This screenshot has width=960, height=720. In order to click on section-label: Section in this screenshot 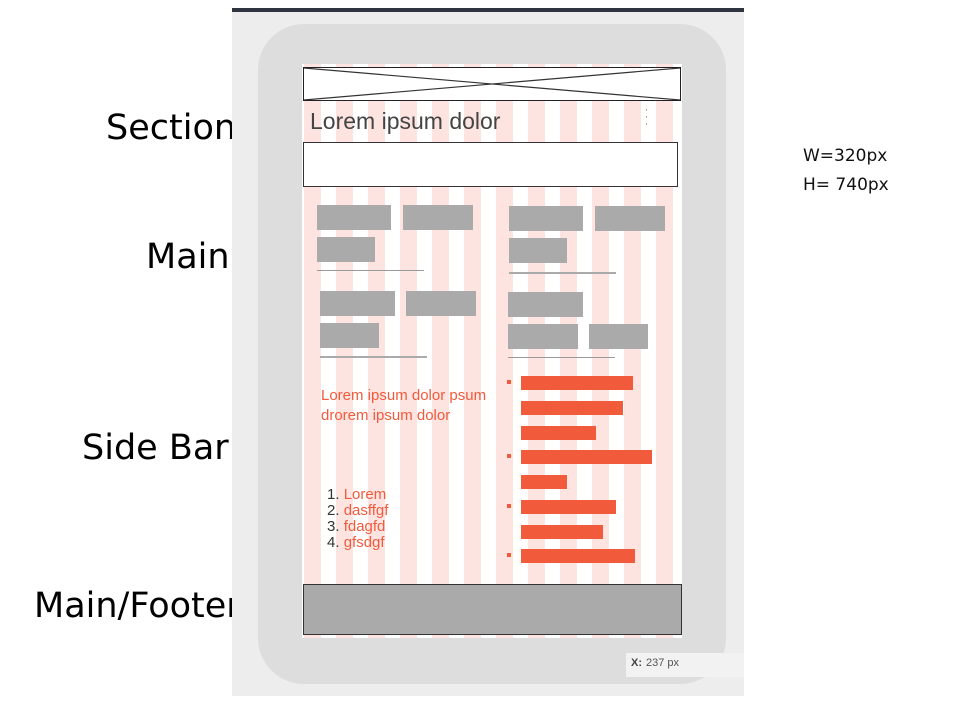, I will do `click(171, 128)`.